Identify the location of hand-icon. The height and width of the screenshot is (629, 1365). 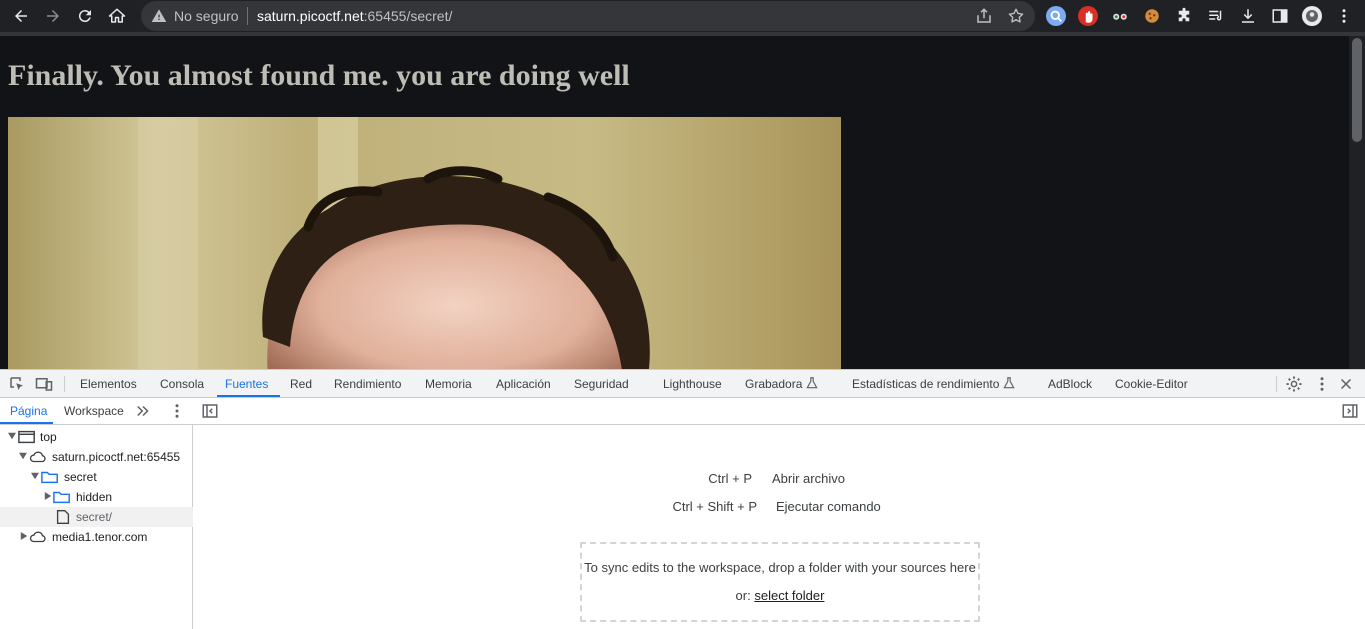
(1089, 17).